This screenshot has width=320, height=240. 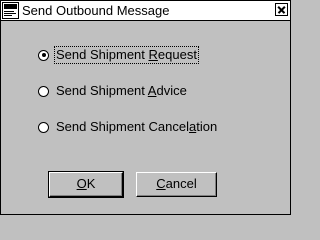 I want to click on option-label: Send Shipment Advice, so click(x=121, y=90).